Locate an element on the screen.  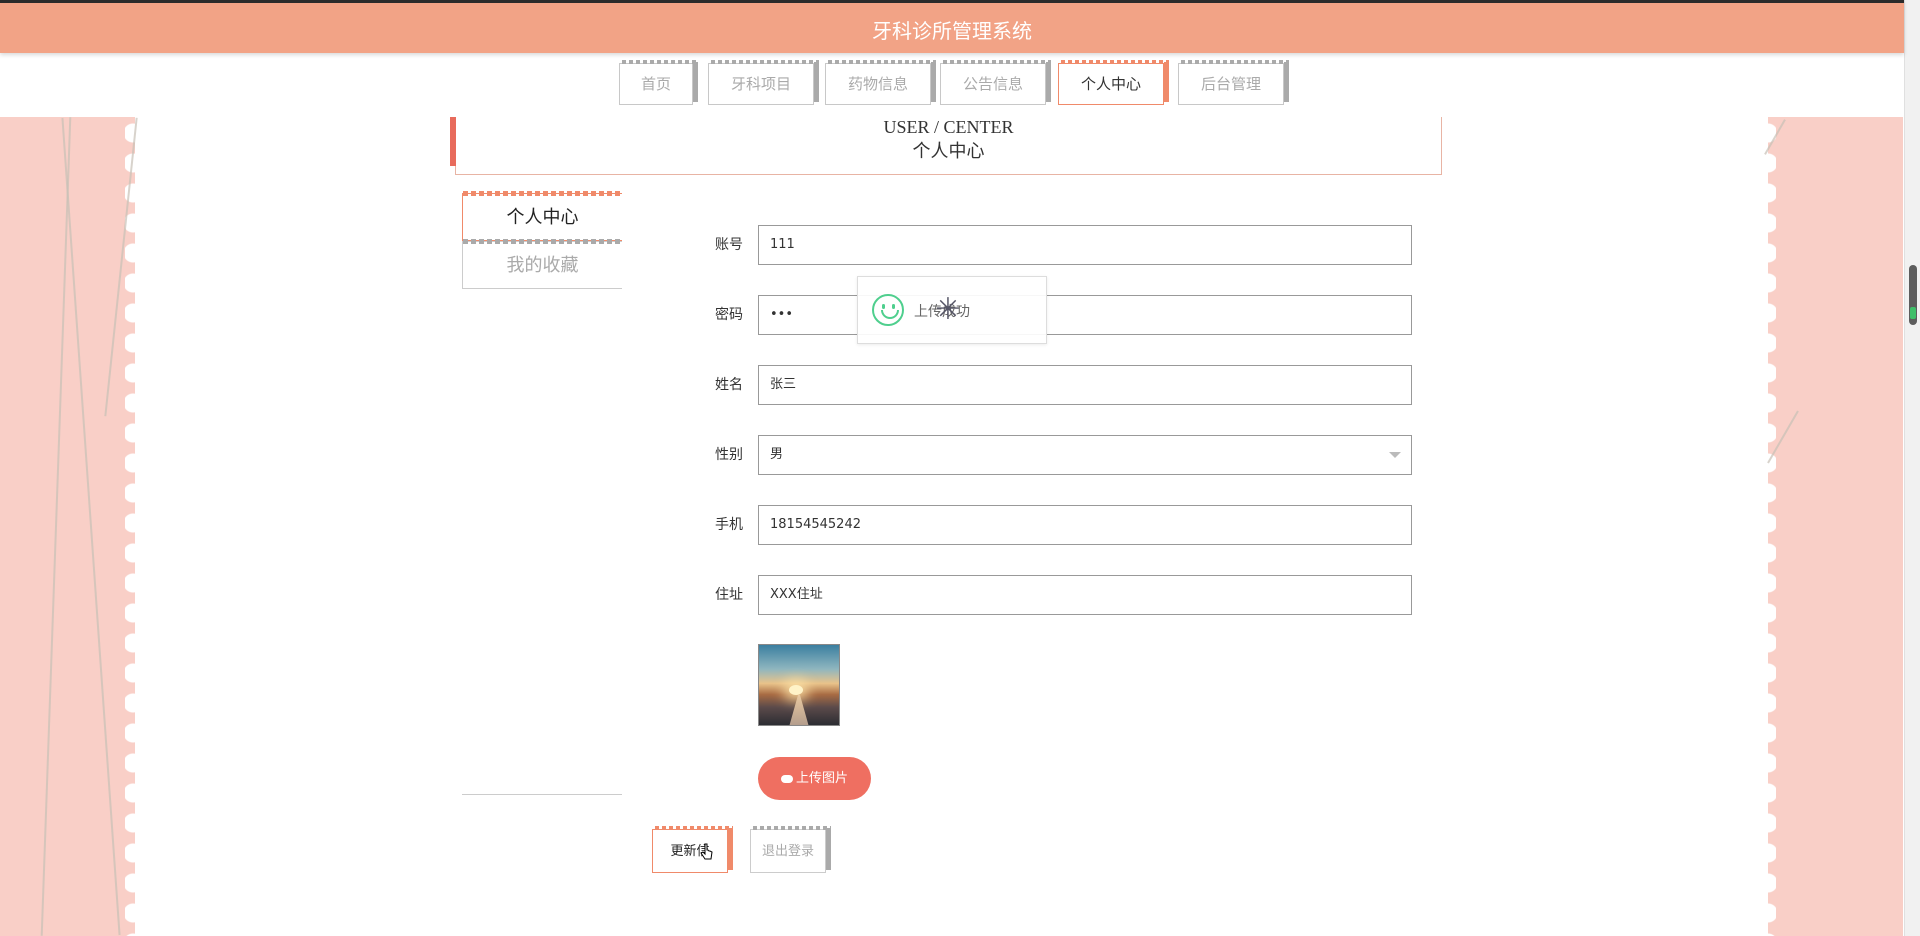
left-decor-panel is located at coordinates (70, 526).